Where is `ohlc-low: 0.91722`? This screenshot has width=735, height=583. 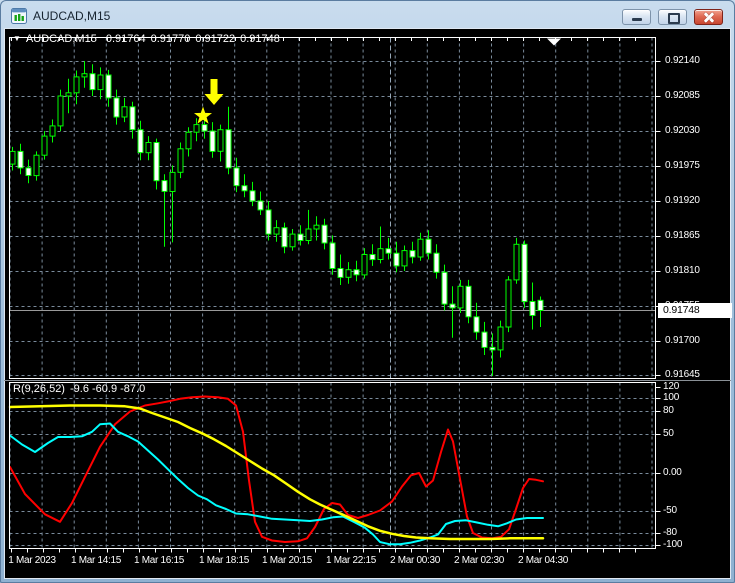 ohlc-low: 0.91722 is located at coordinates (215, 39).